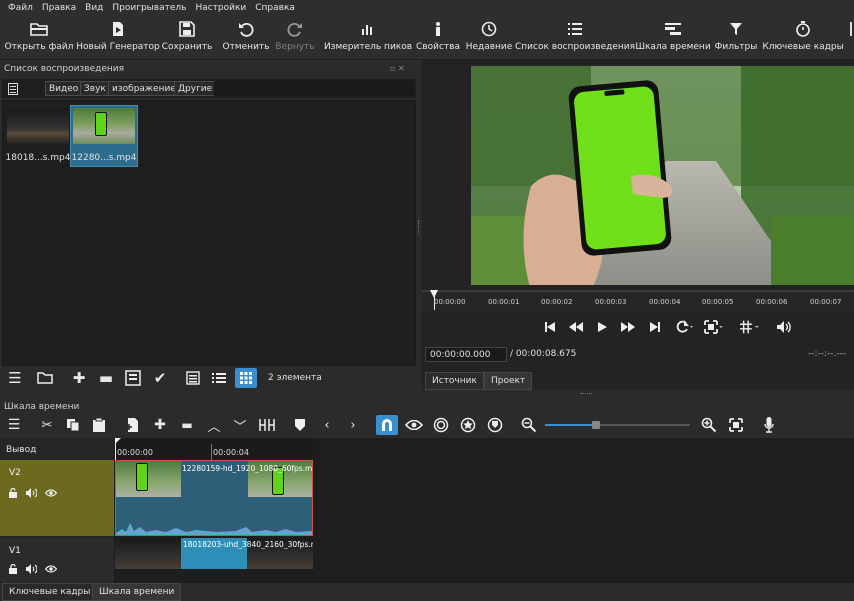  Describe the element at coordinates (529, 425) in the screenshot. I see `zoom-out-button` at that location.